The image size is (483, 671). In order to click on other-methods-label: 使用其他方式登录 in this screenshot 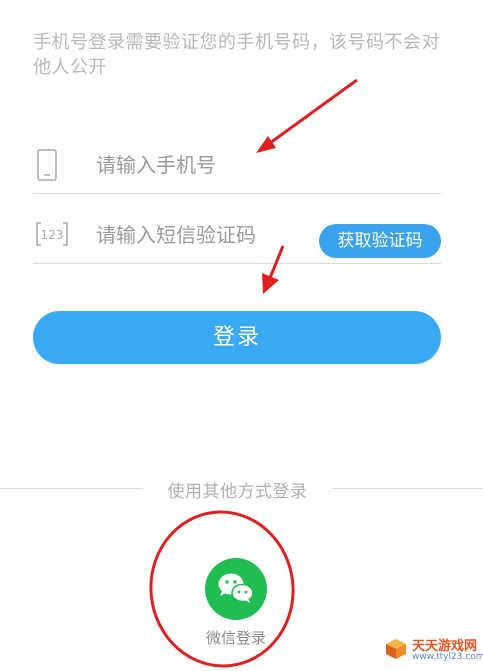, I will do `click(237, 492)`.